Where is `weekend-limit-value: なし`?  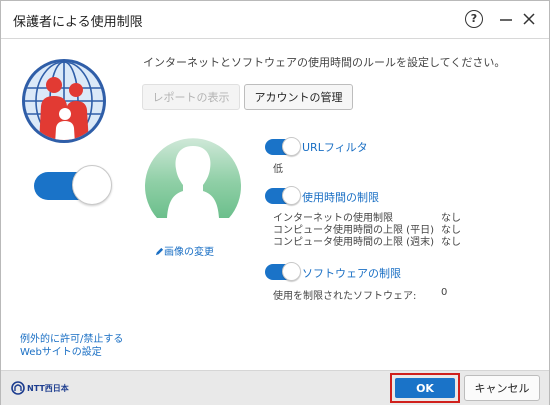
weekend-limit-value: なし is located at coordinates (451, 242).